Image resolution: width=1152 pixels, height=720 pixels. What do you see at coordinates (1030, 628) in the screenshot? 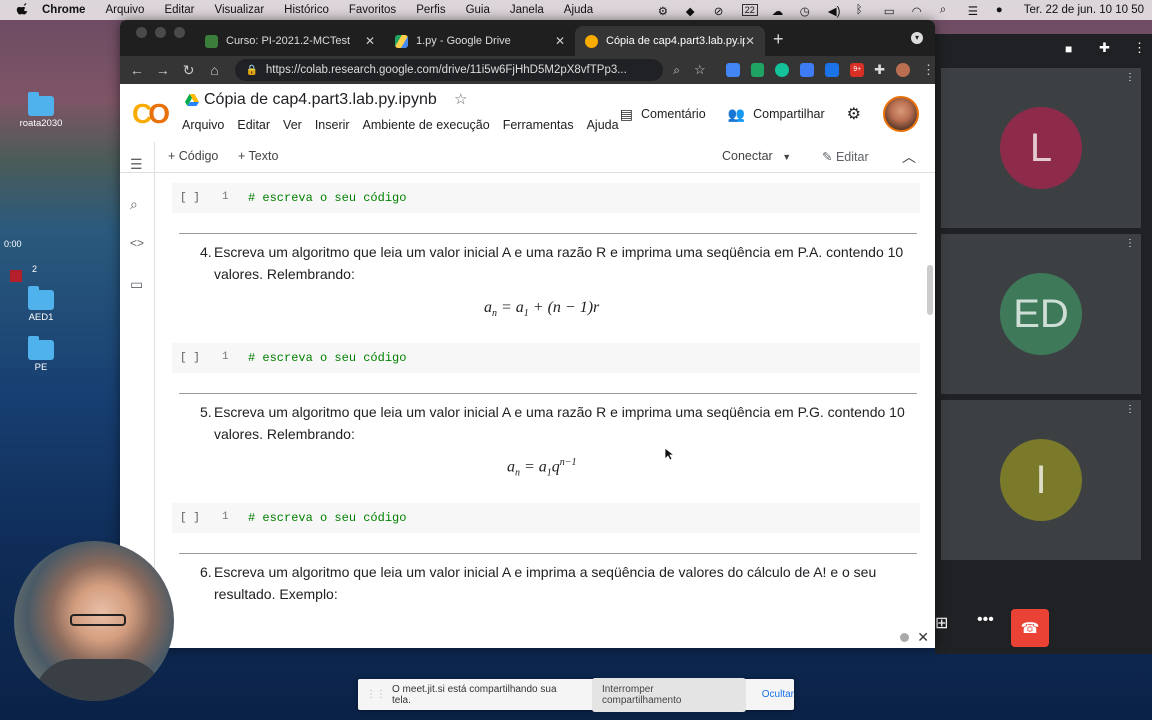
I see `hangup-button: ☎` at bounding box center [1030, 628].